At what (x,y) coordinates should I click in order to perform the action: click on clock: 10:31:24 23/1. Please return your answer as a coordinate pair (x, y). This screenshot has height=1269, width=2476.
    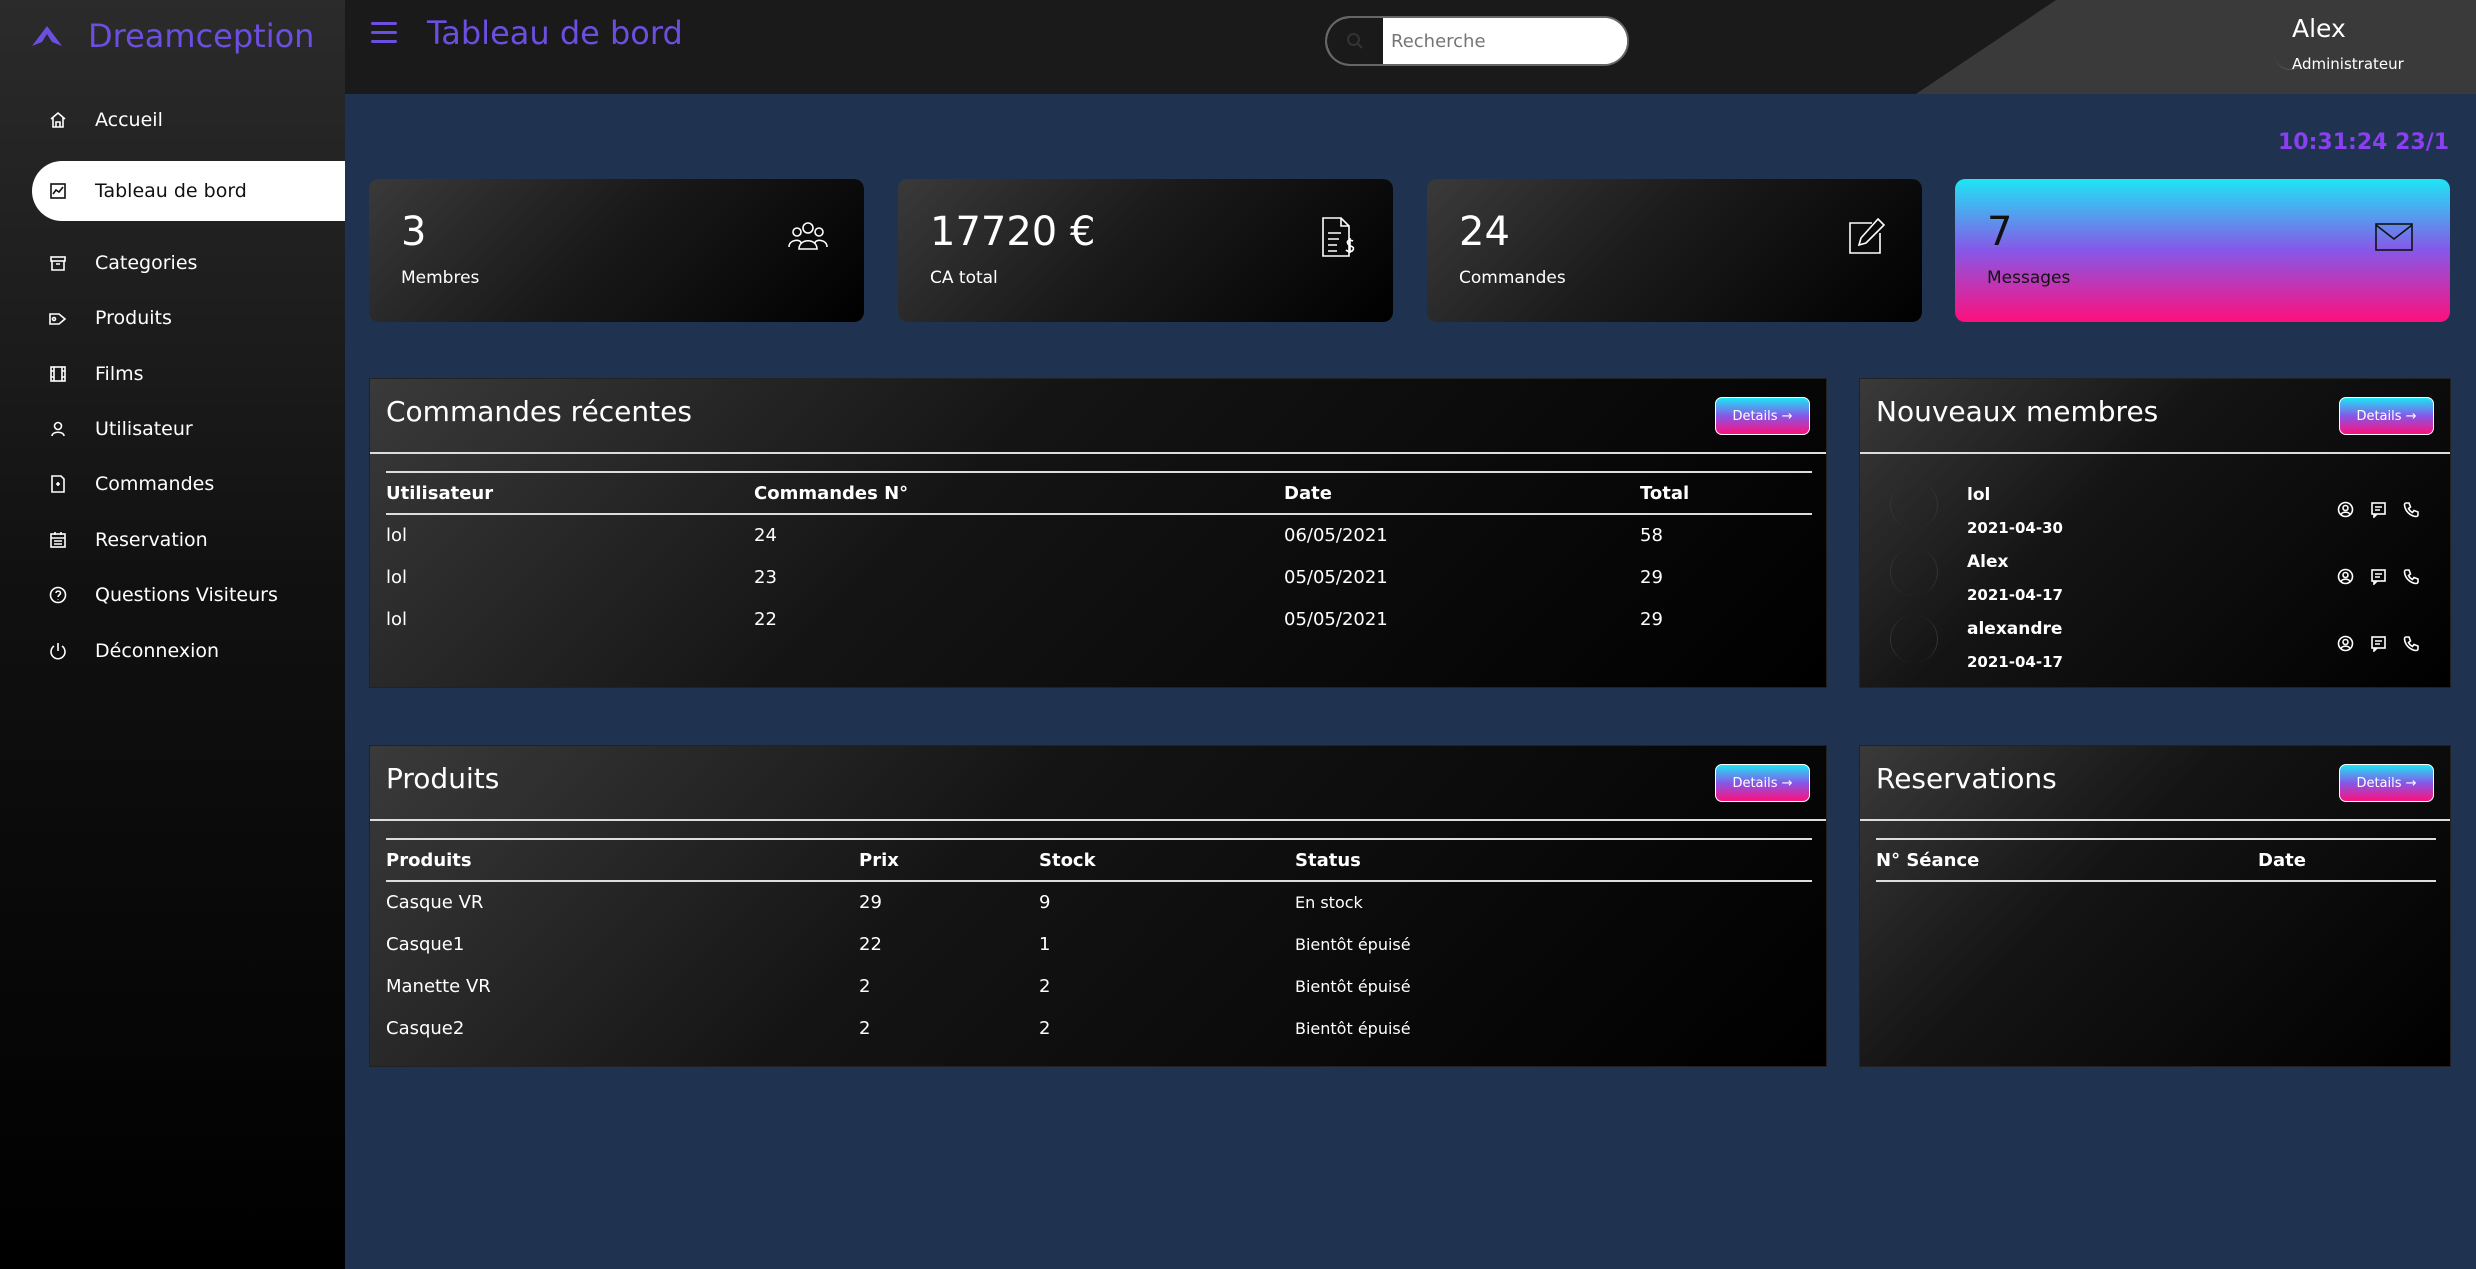
    Looking at the image, I should click on (2364, 142).